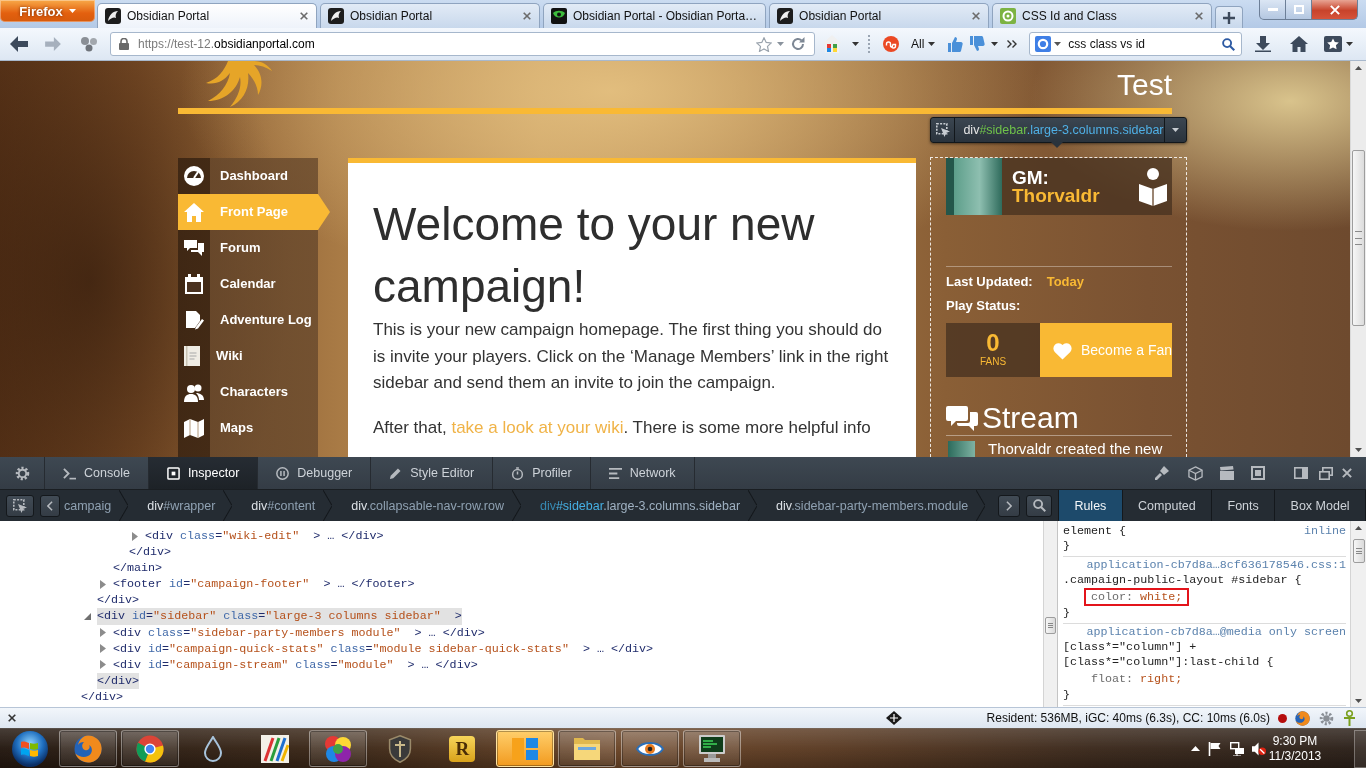  I want to click on nav-item: Characters, so click(248, 392).